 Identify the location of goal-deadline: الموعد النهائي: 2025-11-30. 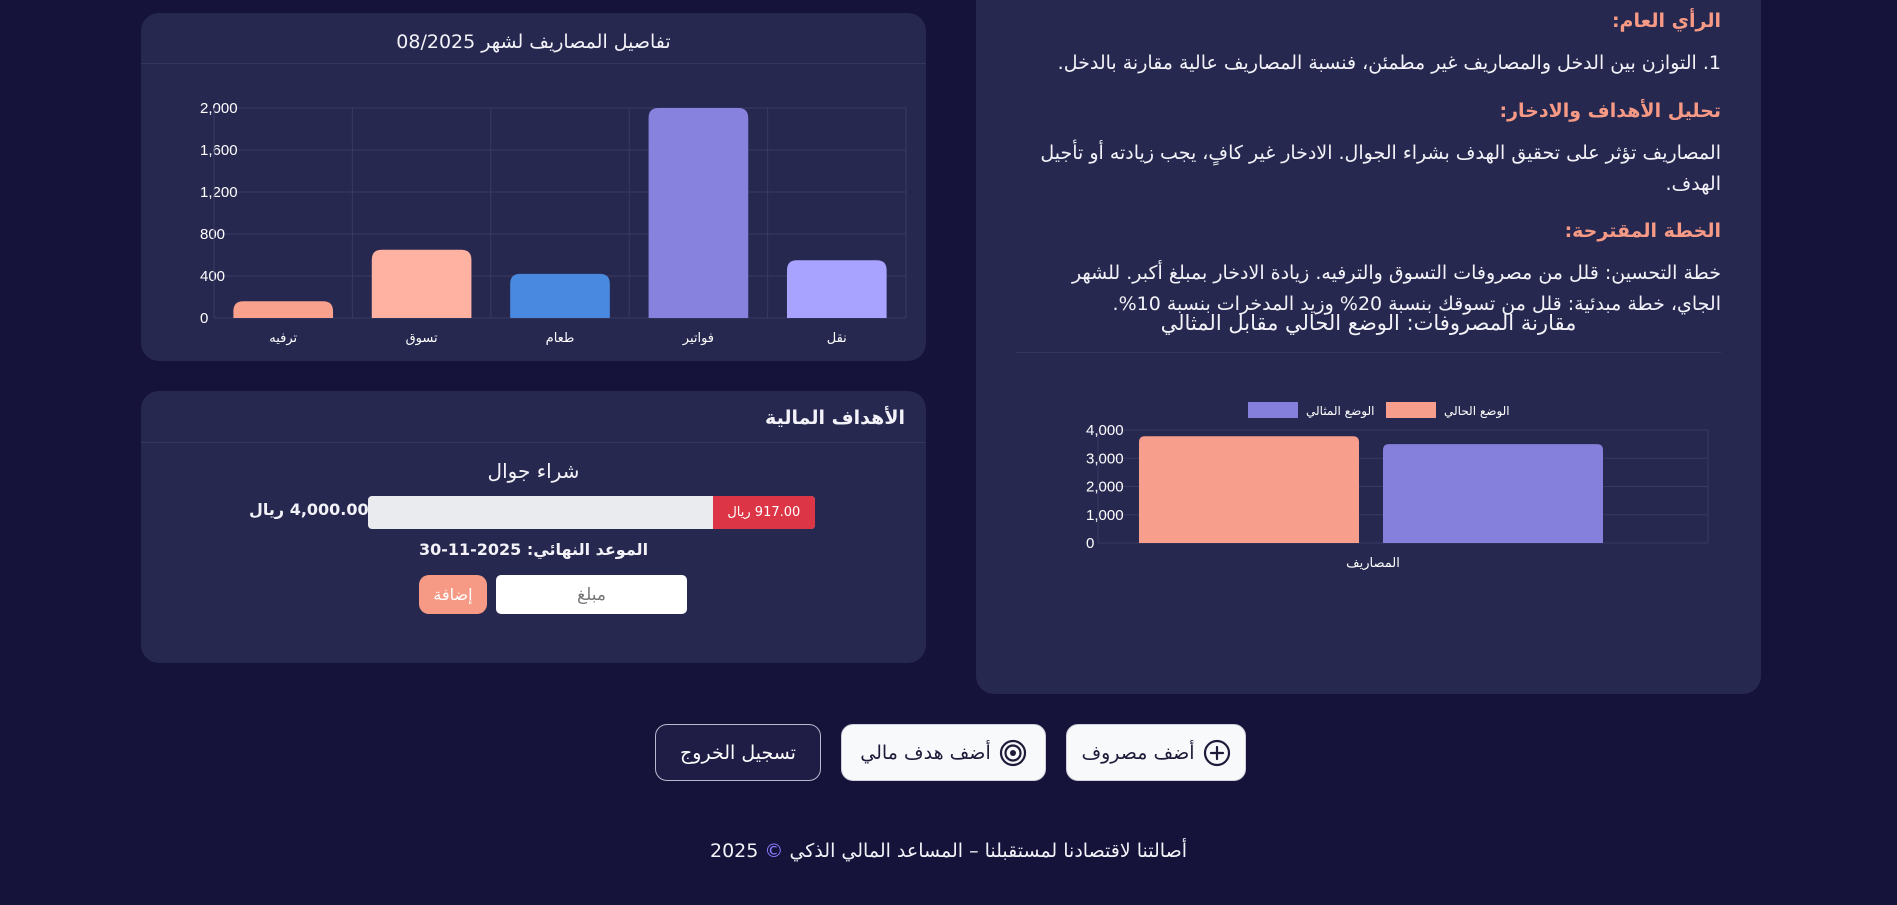
(533, 549).